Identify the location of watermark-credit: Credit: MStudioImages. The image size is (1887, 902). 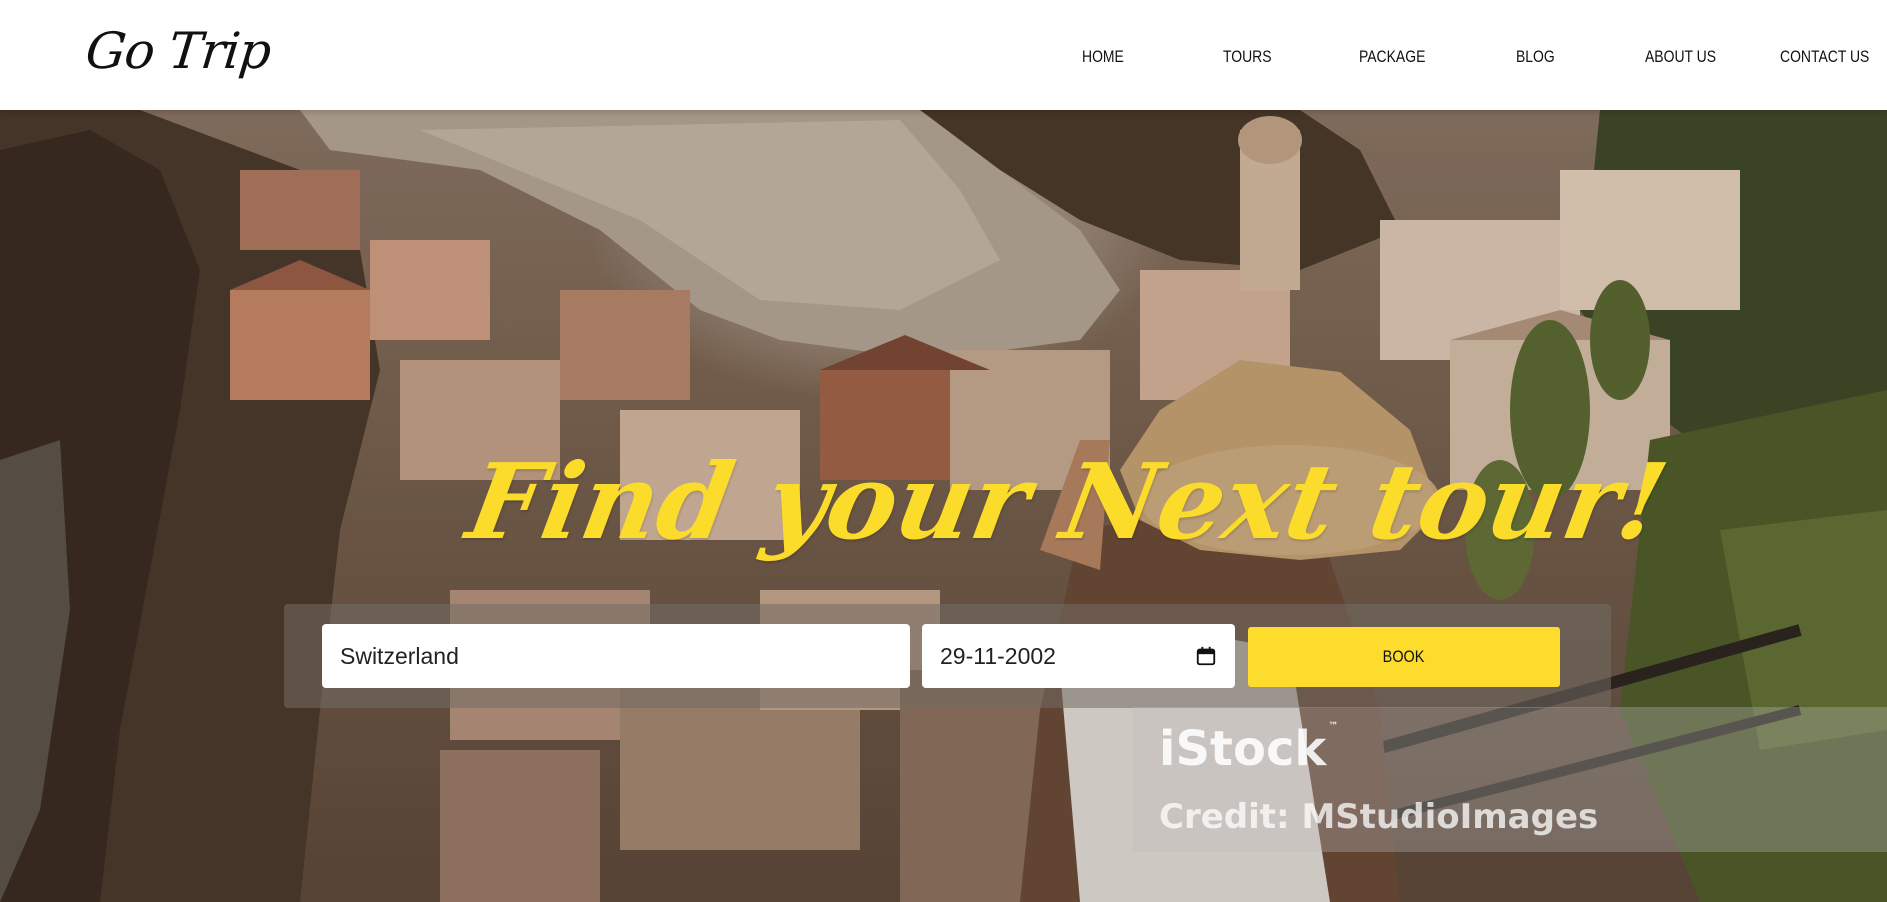
(1379, 817).